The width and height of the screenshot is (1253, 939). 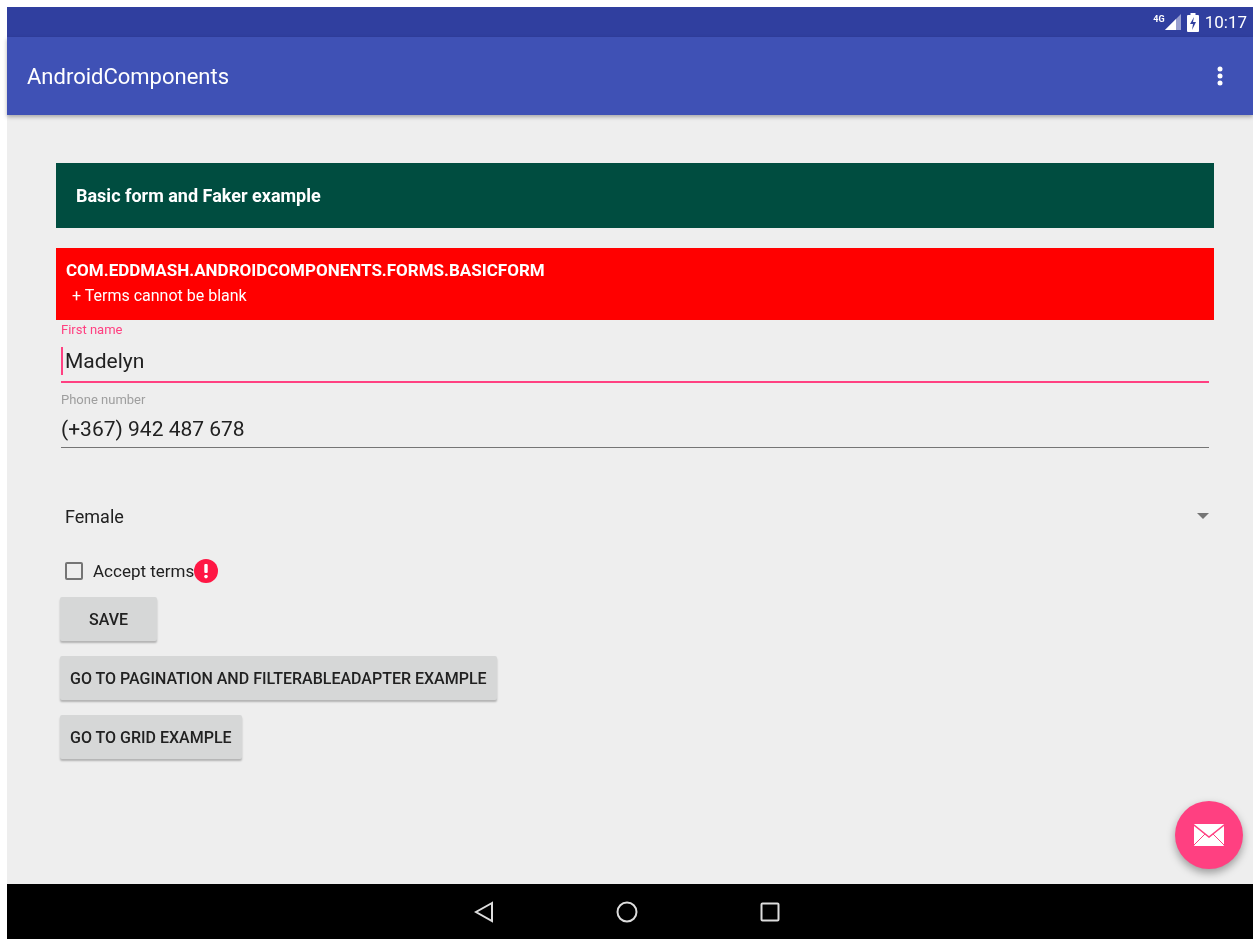 I want to click on field-label: Phone number, so click(x=104, y=399).